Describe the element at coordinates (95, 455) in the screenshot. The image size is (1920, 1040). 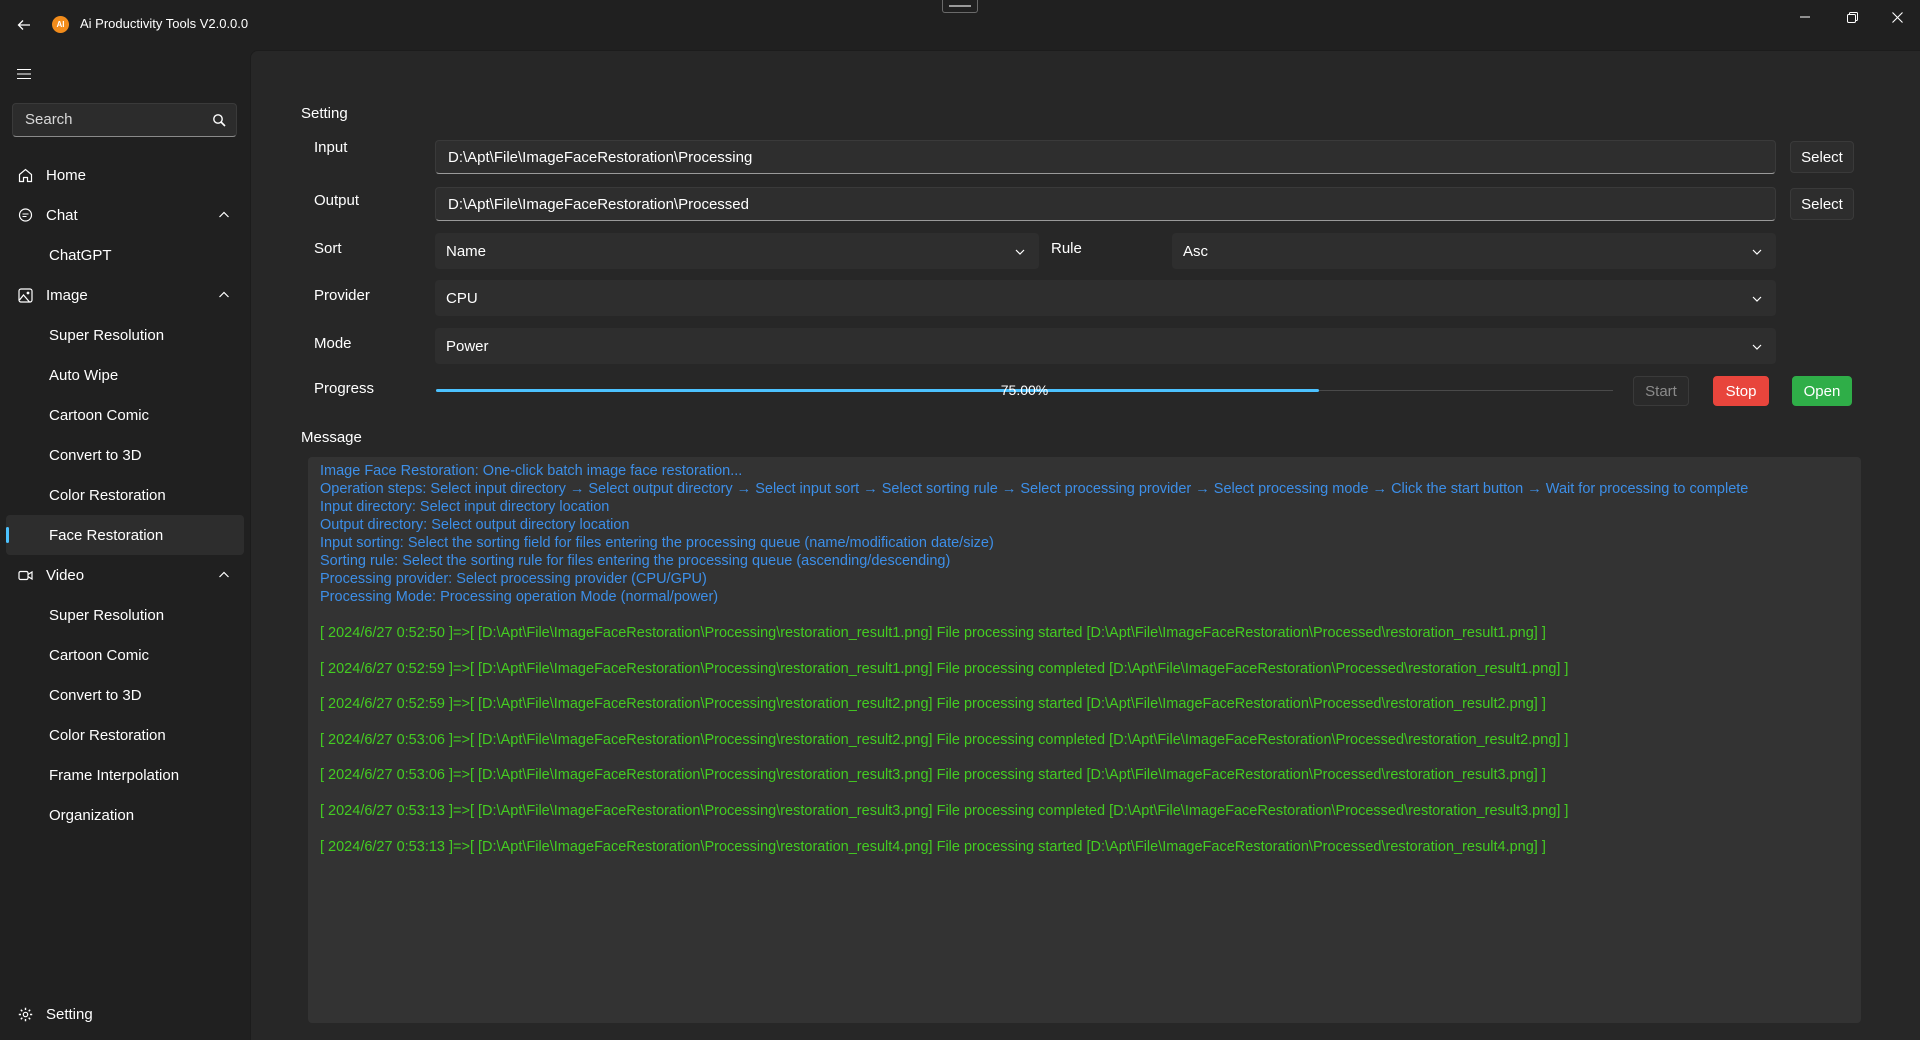
I see `nav-item-label: Convert to 3D` at that location.